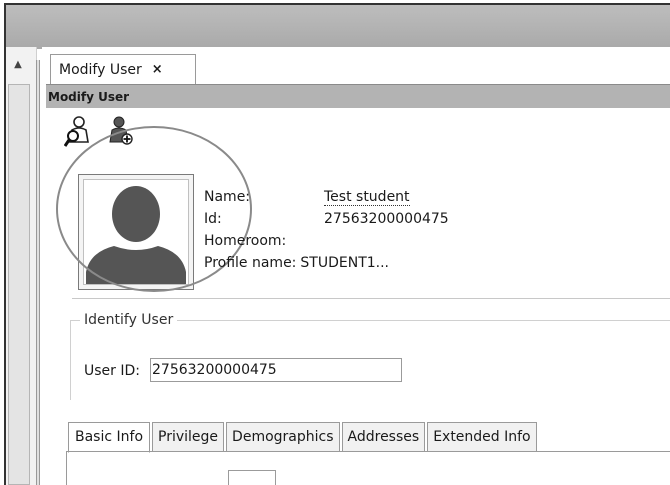  What do you see at coordinates (383, 437) in the screenshot?
I see `tab-addresses: Addresses` at bounding box center [383, 437].